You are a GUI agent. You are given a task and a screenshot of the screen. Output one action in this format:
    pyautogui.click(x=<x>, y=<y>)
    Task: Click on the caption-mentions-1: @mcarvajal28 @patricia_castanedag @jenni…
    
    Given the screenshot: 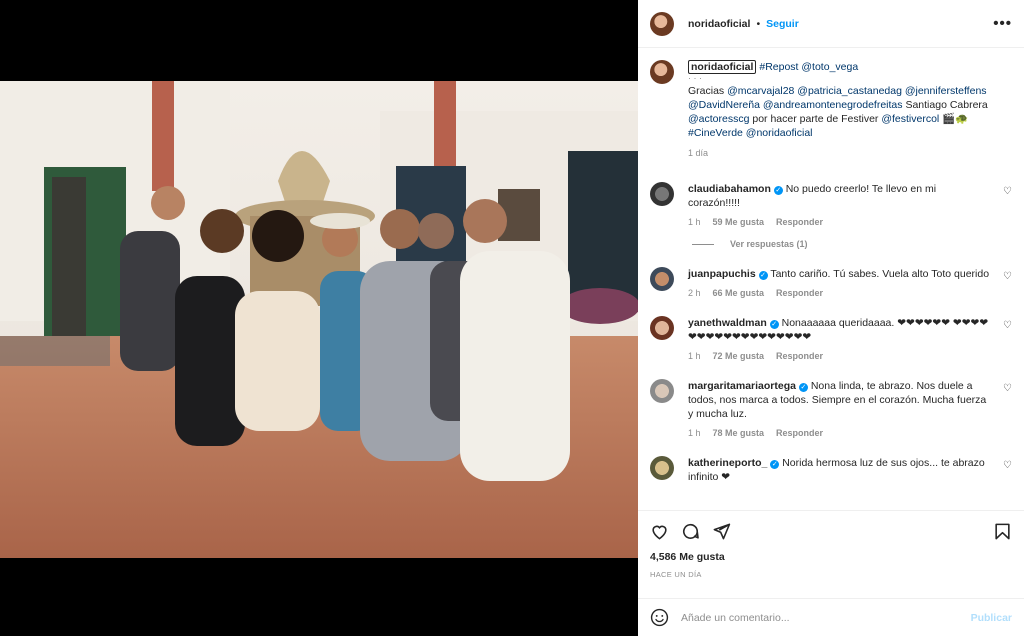 What is the action you would take?
    pyautogui.click(x=856, y=91)
    